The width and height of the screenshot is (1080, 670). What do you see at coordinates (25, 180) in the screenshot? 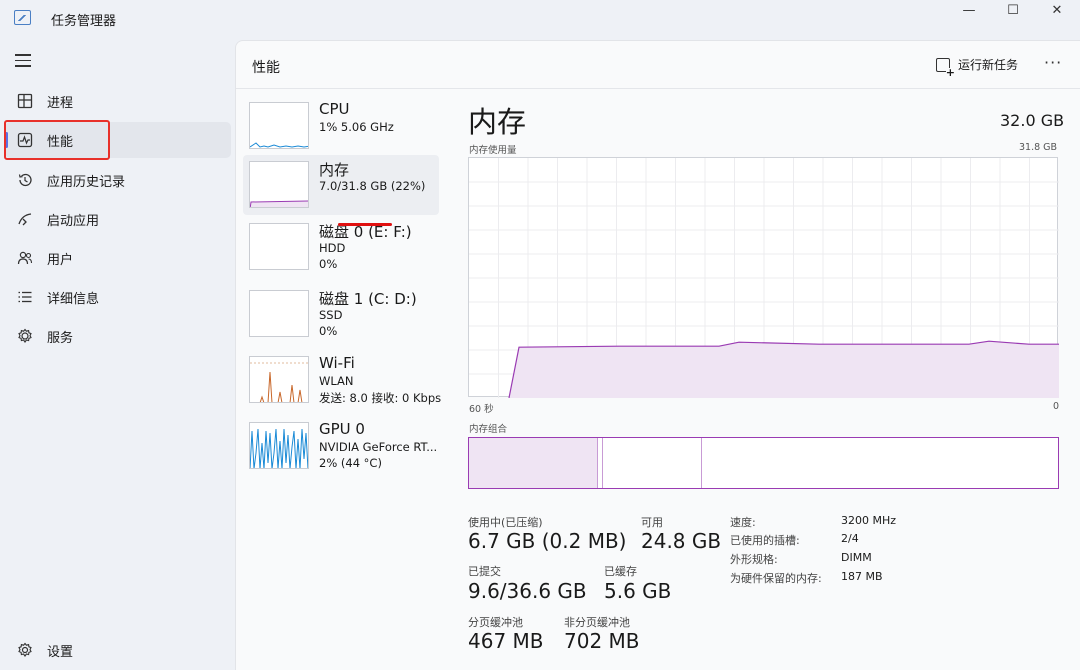
I see `app-history-icon` at bounding box center [25, 180].